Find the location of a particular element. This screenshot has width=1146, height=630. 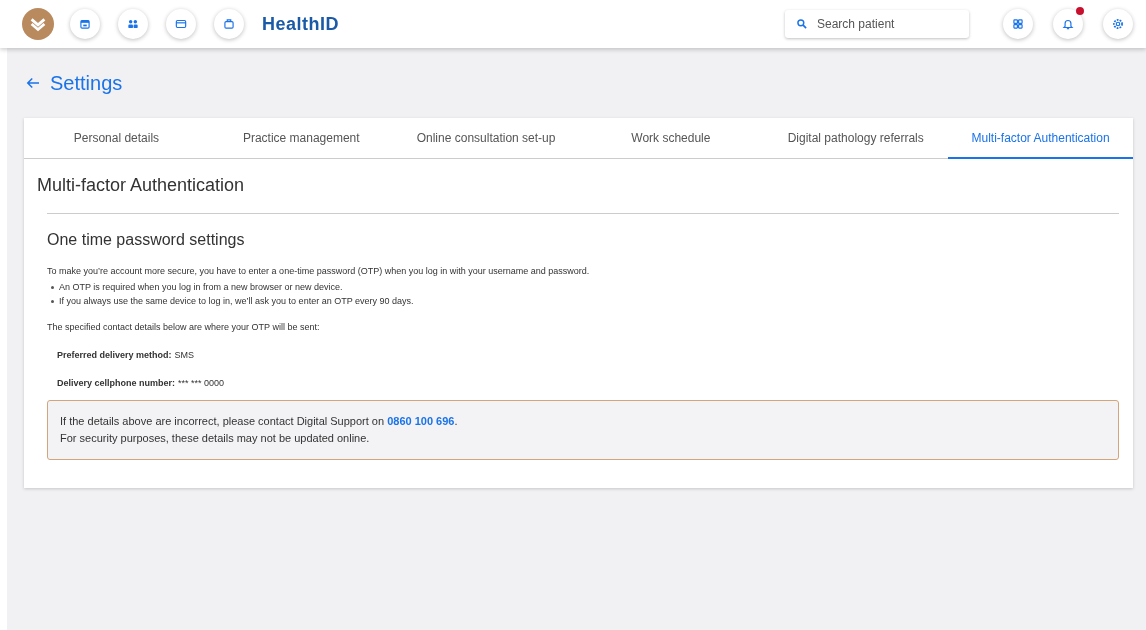

people-icon is located at coordinates (133, 24).